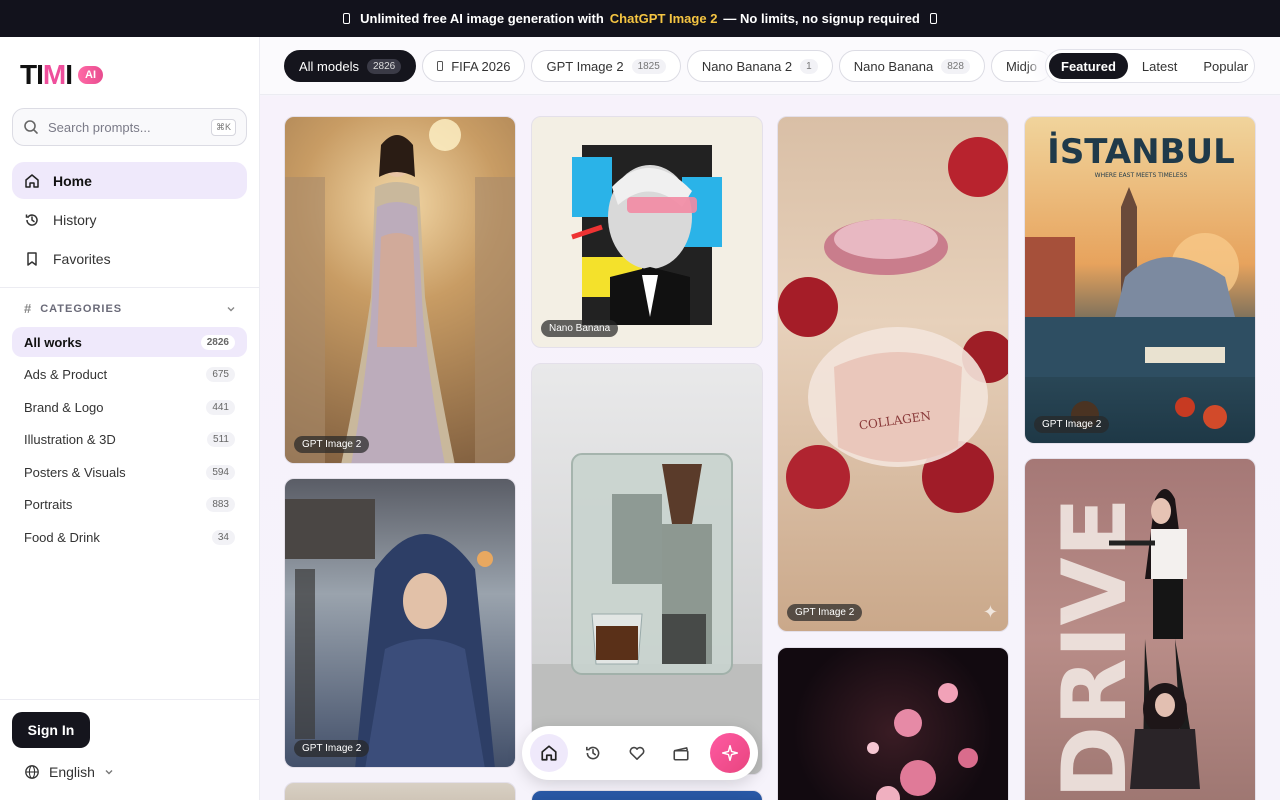 The height and width of the screenshot is (800, 1280). I want to click on logo-wordmark: TIMI, so click(46, 74).